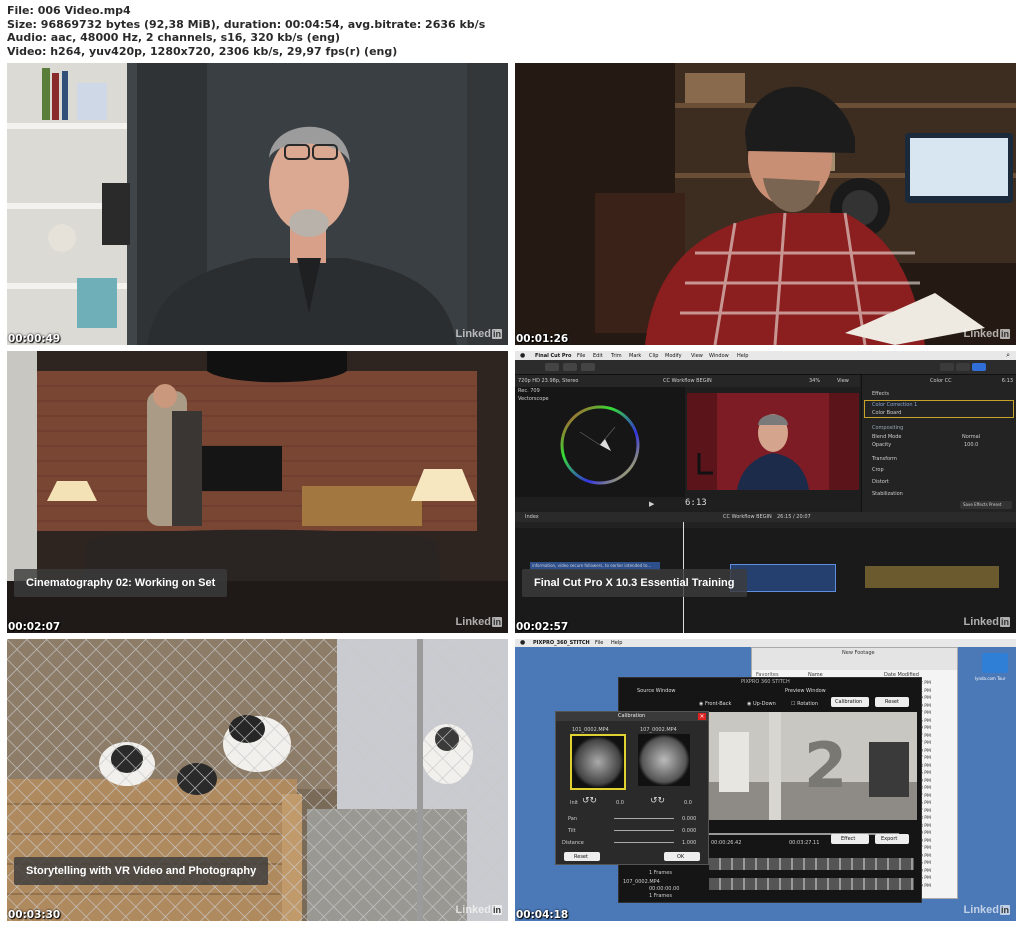 Image resolution: width=1024 pixels, height=927 pixels. I want to click on timeline-toggle-button, so click(963, 367).